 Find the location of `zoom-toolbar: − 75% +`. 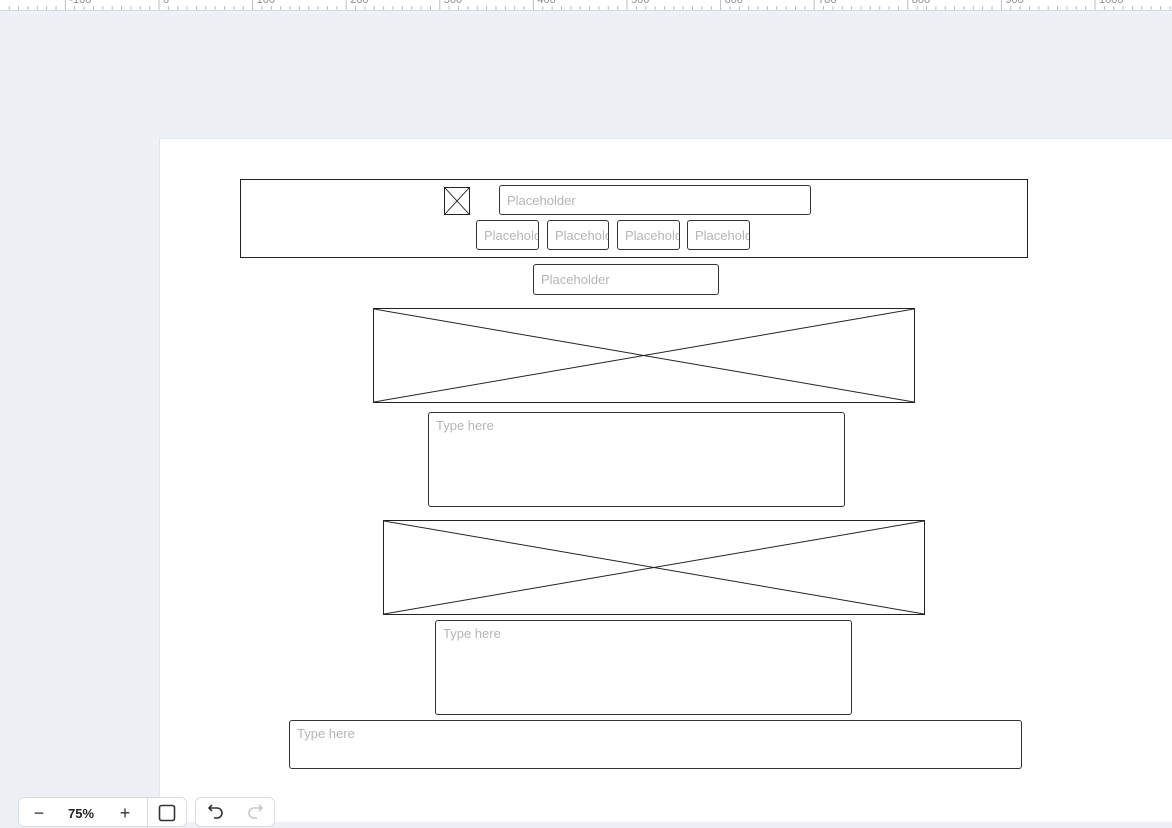

zoom-toolbar: − 75% + is located at coordinates (102, 812).